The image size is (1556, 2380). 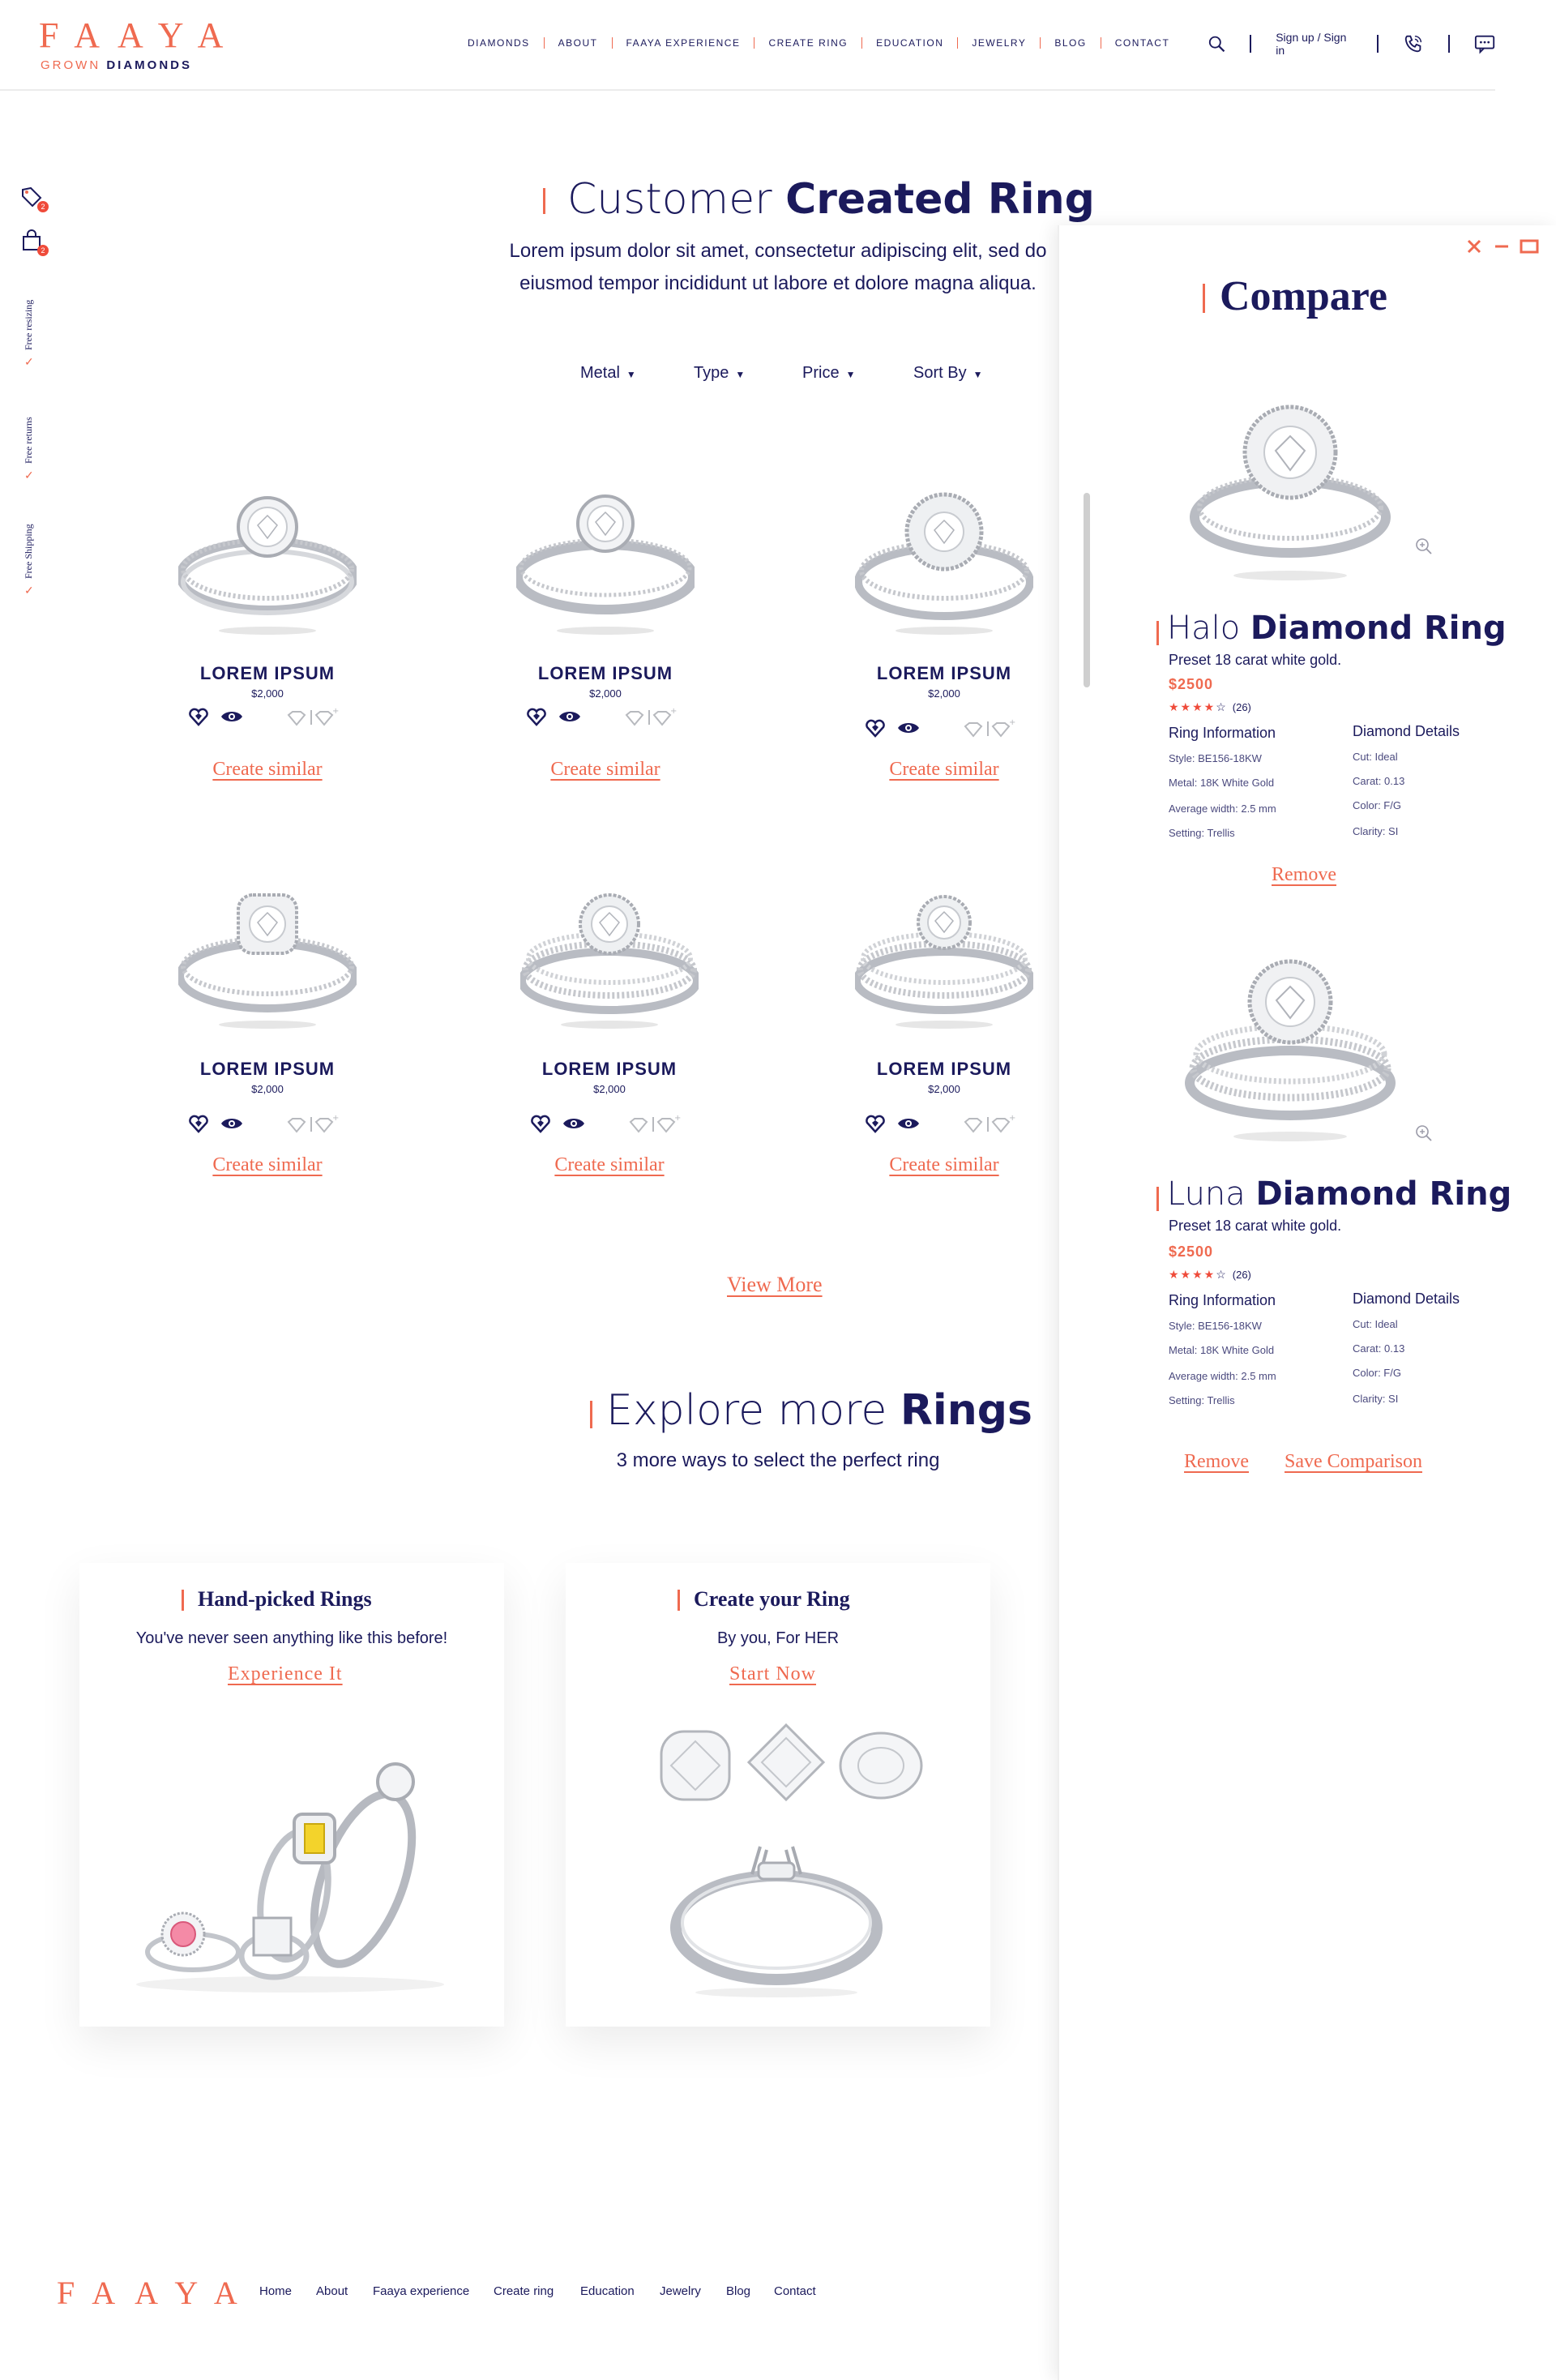 I want to click on footer-link-home: Home, so click(x=275, y=2291).